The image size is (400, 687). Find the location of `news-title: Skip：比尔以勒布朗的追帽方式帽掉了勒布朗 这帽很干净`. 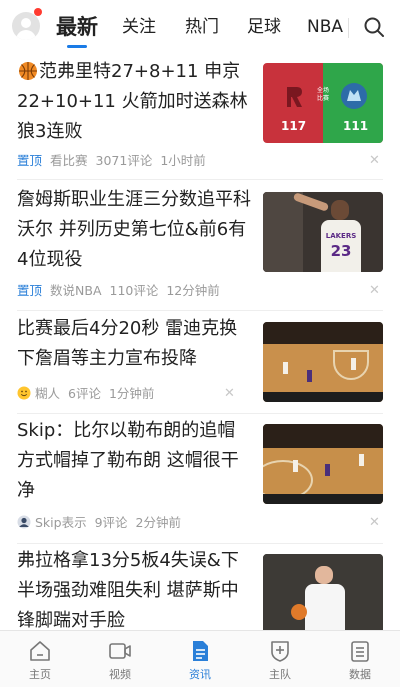

news-title: Skip：比尔以勒布朗的追帽方式帽掉了勒布朗 这帽很干净 is located at coordinates (135, 461).